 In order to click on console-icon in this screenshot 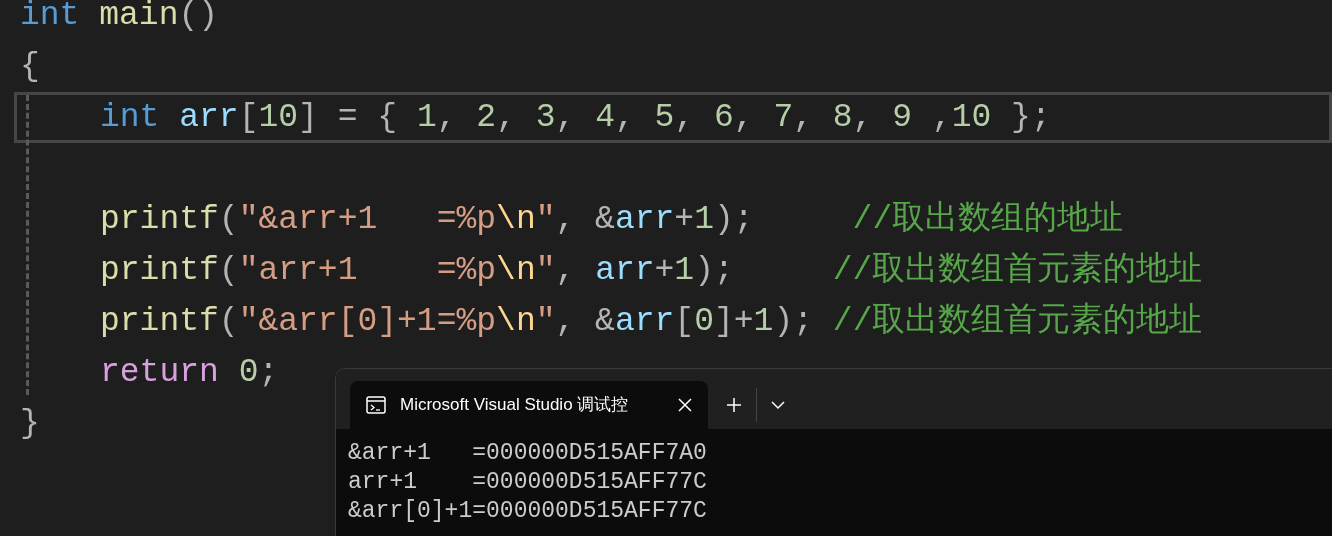, I will do `click(376, 405)`.